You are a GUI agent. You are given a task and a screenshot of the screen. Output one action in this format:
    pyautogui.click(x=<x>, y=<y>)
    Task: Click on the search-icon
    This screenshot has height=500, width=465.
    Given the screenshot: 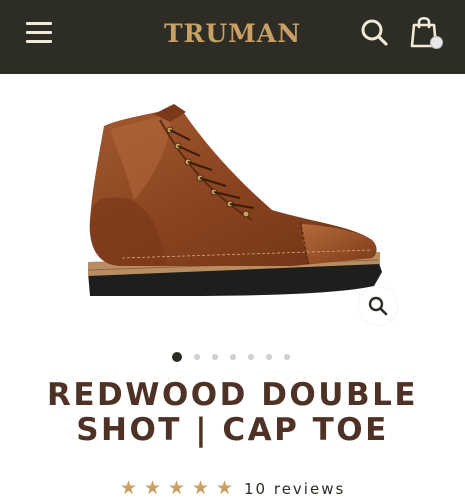 What is the action you would take?
    pyautogui.click(x=374, y=32)
    